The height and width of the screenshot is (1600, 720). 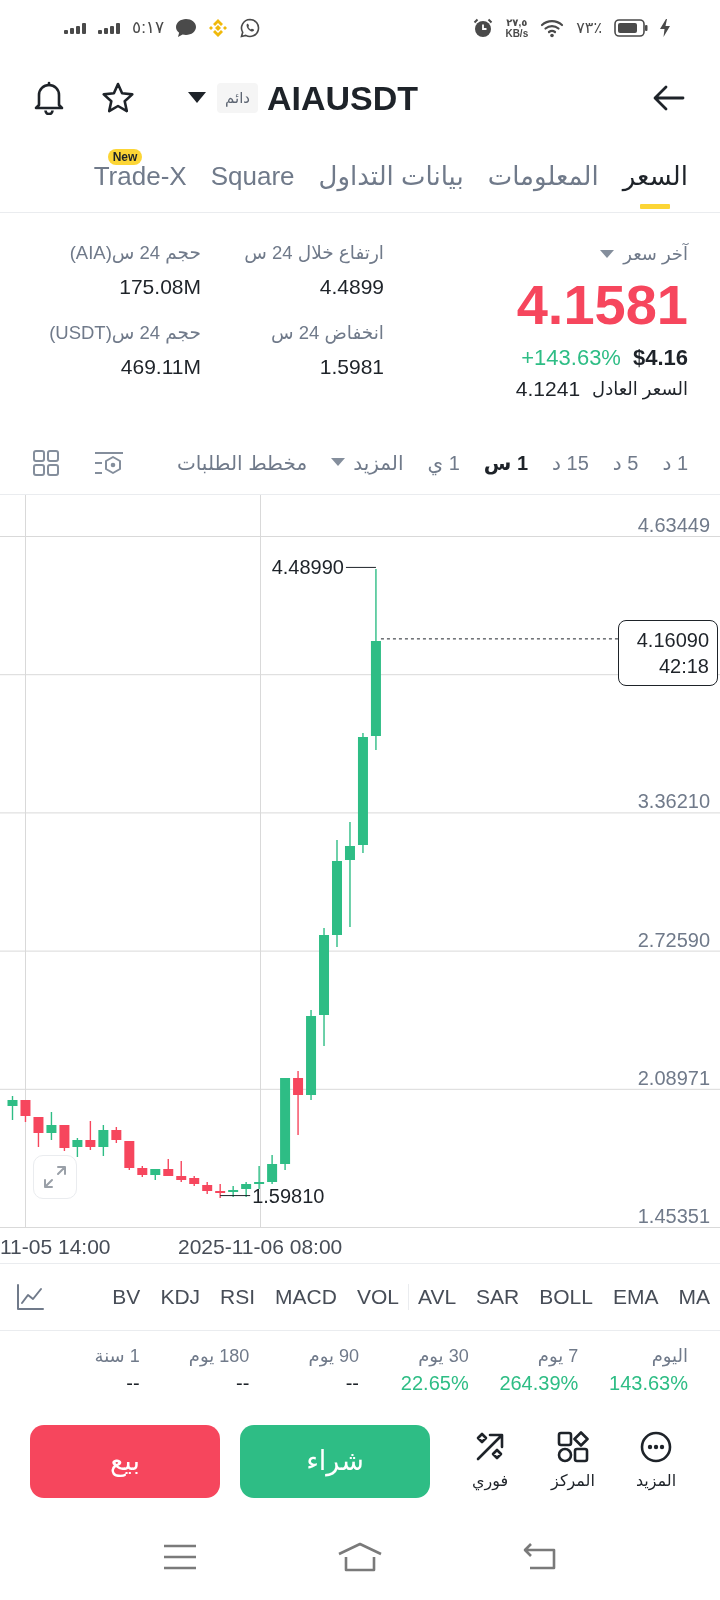 What do you see at coordinates (180, 1297) in the screenshot?
I see `indicator-tab: KDJ` at bounding box center [180, 1297].